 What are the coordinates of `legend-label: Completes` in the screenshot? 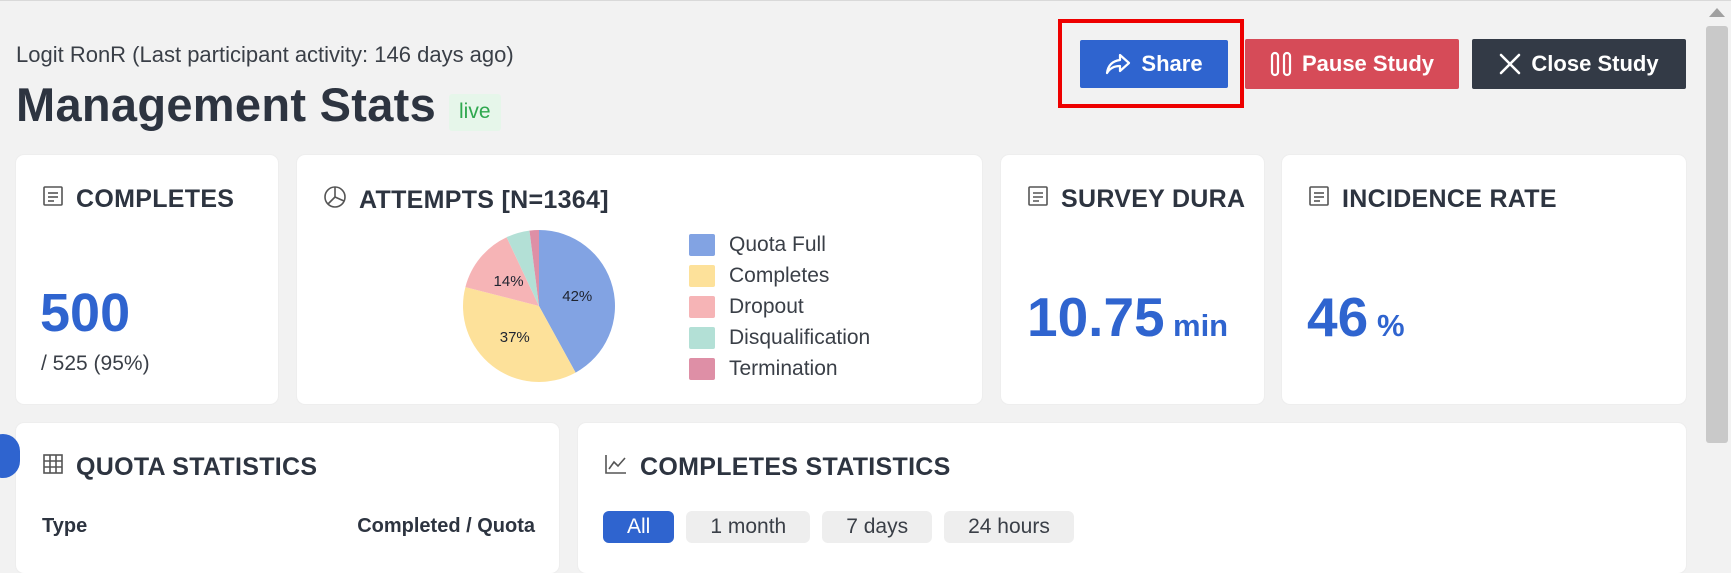 It's located at (779, 275).